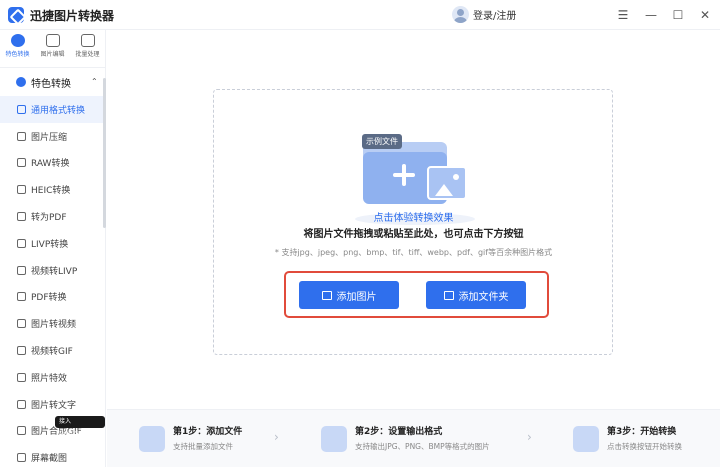  What do you see at coordinates (104, 153) in the screenshot?
I see `sidebar-scrollbar` at bounding box center [104, 153].